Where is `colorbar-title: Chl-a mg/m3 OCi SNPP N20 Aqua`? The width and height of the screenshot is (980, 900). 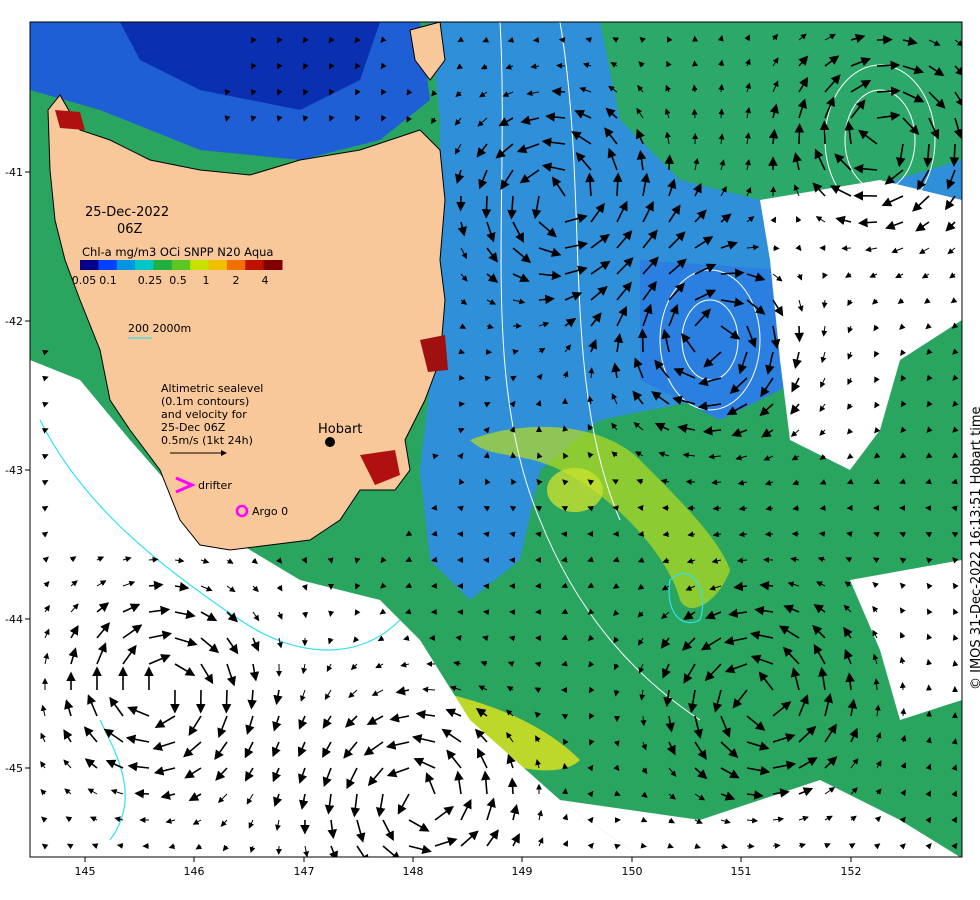
colorbar-title: Chl-a mg/m3 OCi SNPP N20 Aqua is located at coordinates (177, 252).